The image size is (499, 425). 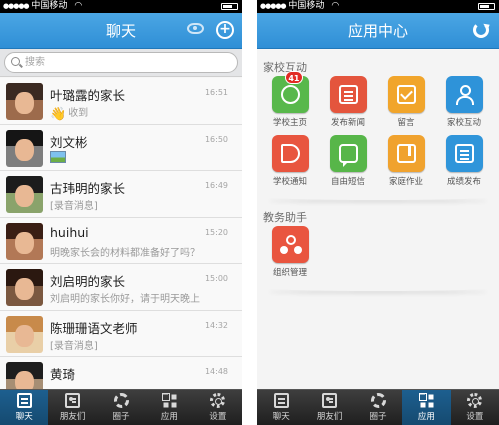 What do you see at coordinates (347, 123) in the screenshot?
I see `app-label: 发布新闻` at bounding box center [347, 123].